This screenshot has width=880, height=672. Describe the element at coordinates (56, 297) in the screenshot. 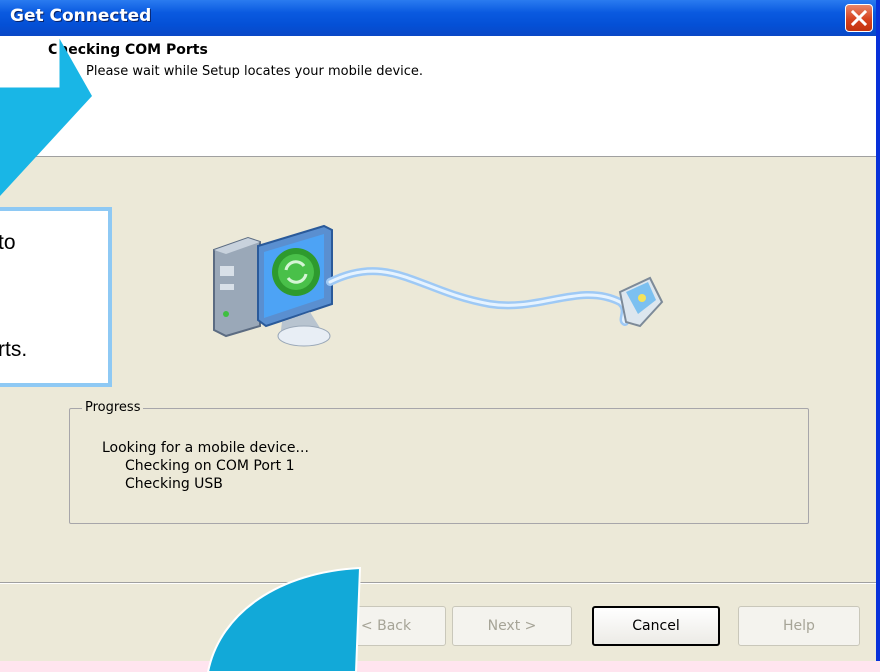

I see `tutorial-callout: to rts.` at that location.